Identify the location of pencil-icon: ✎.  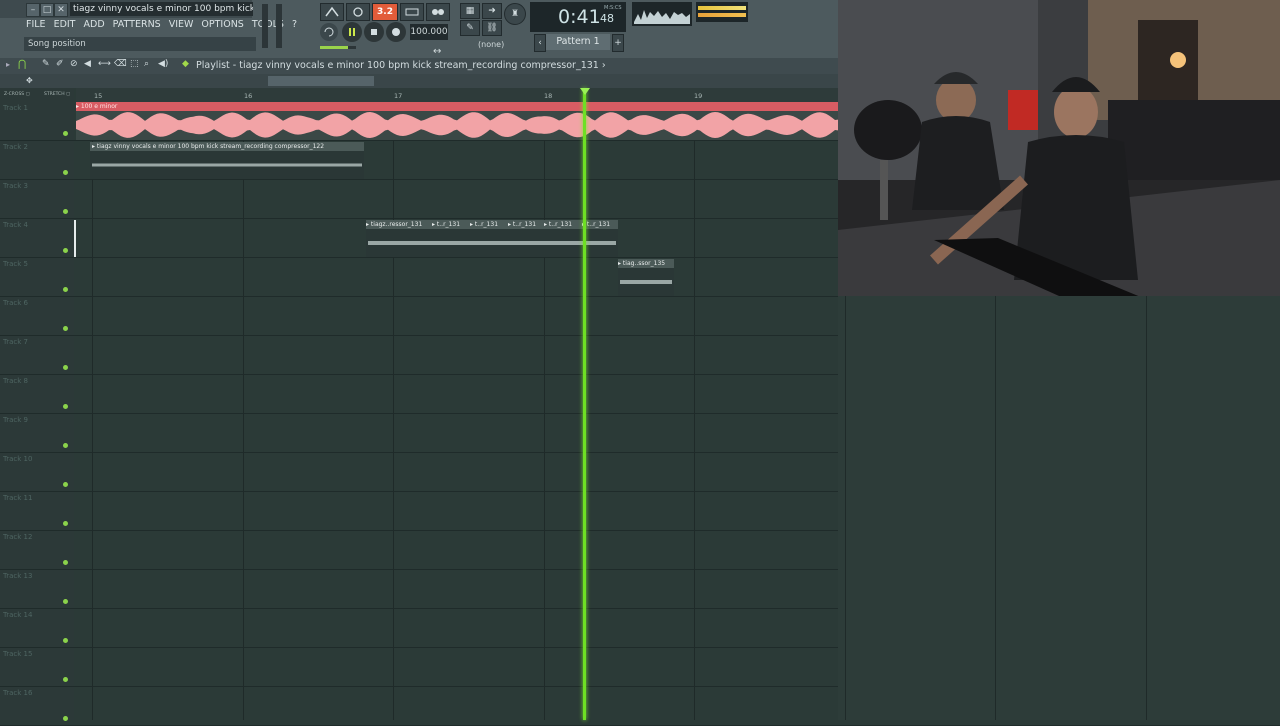
(470, 28).